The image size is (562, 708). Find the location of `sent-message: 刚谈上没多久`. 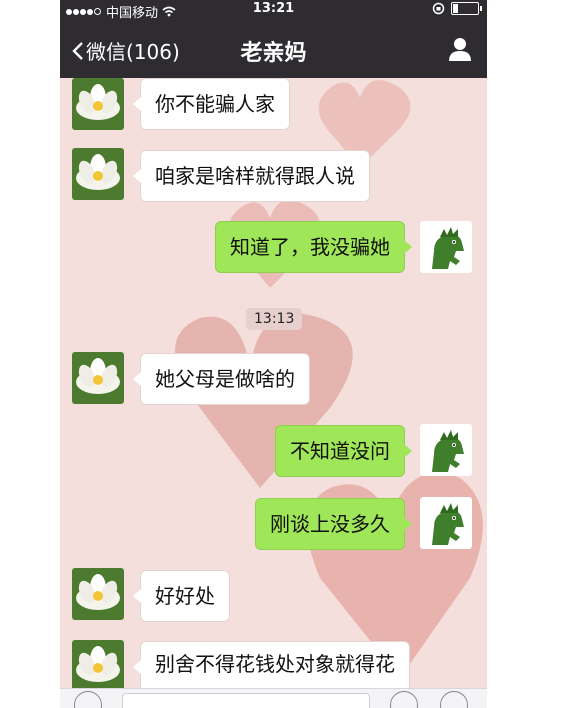

sent-message: 刚谈上没多久 is located at coordinates (333, 524).